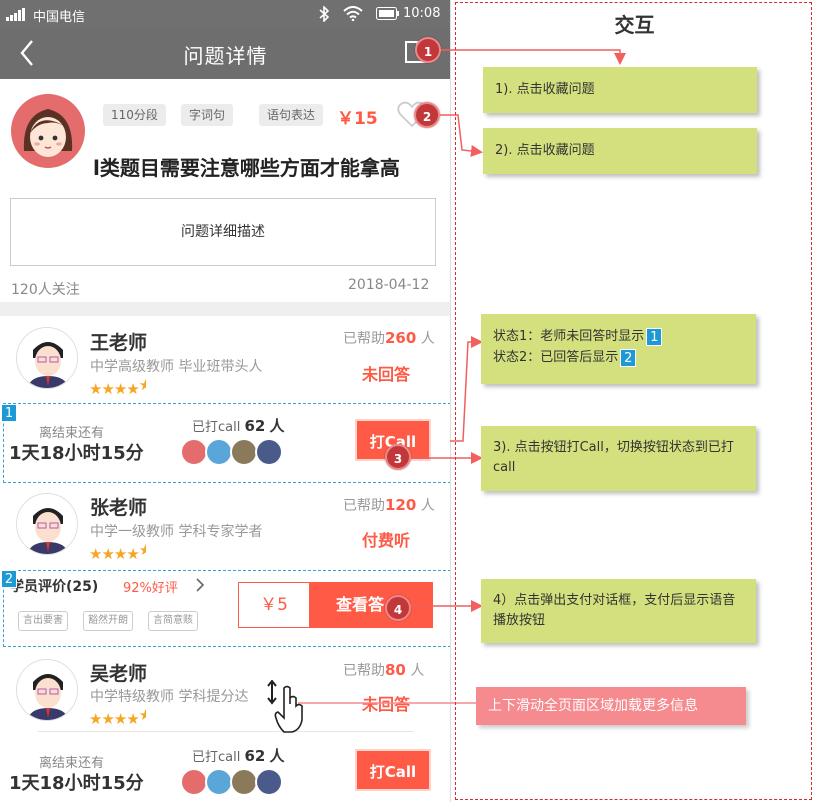 This screenshot has width=814, height=802. What do you see at coordinates (634, 25) in the screenshot?
I see `panel-title: 交互` at bounding box center [634, 25].